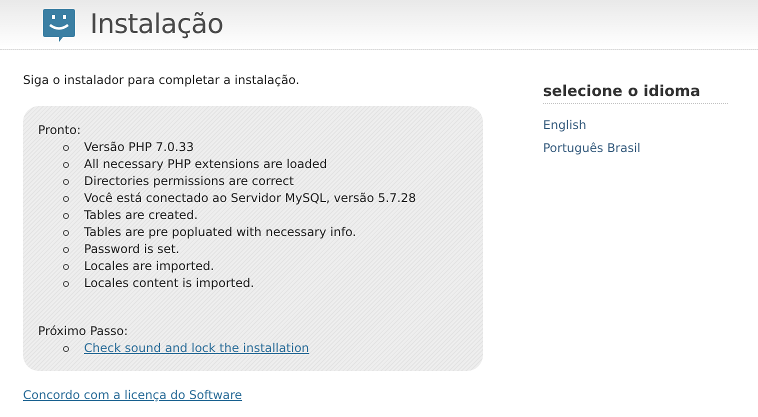 This screenshot has height=417, width=758. I want to click on license-link: Concordo com a licença do Software, so click(132, 395).